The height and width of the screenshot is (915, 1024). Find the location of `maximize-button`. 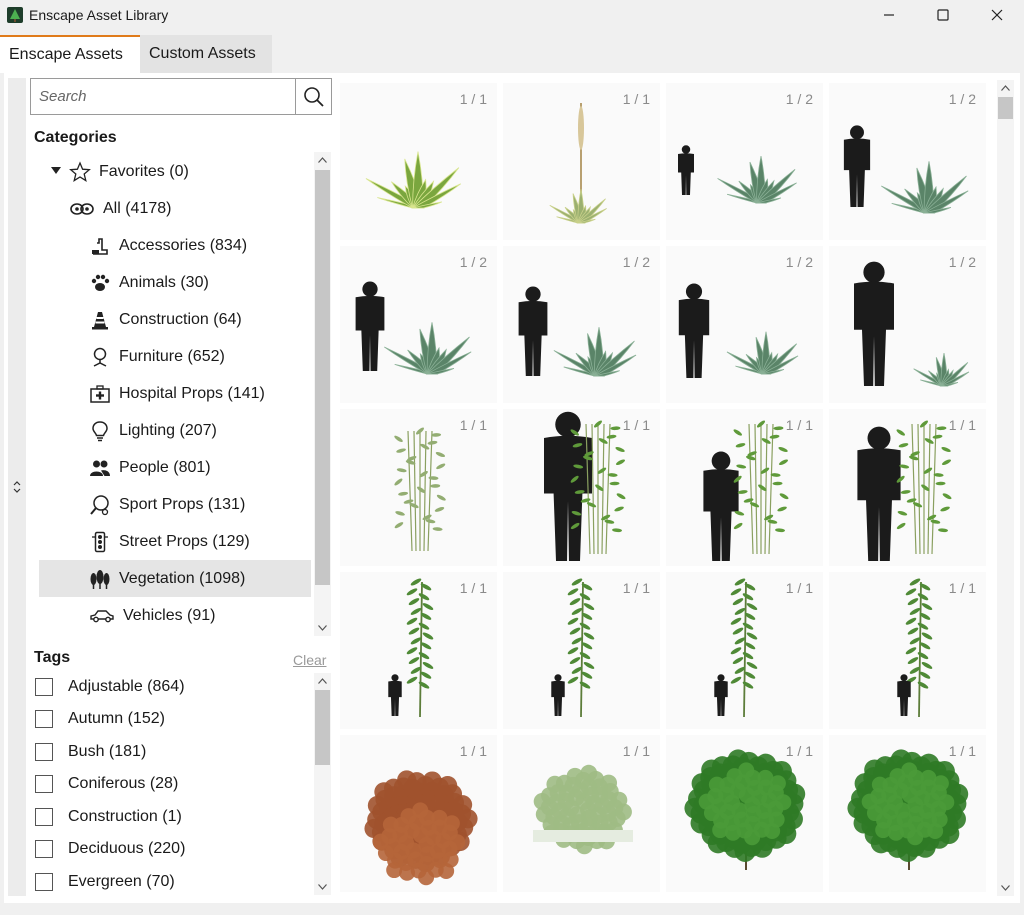

maximize-button is located at coordinates (943, 15).